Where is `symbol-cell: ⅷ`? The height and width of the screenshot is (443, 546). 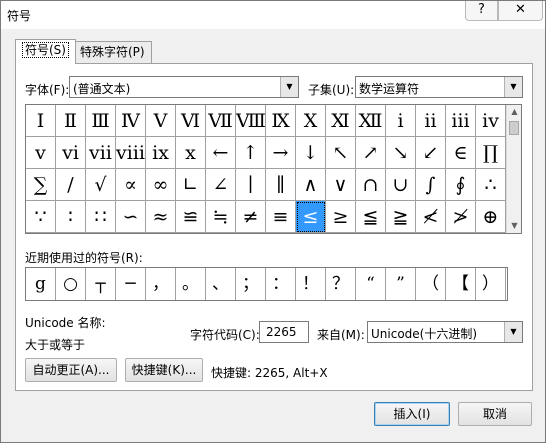 symbol-cell: ⅷ is located at coordinates (131, 153).